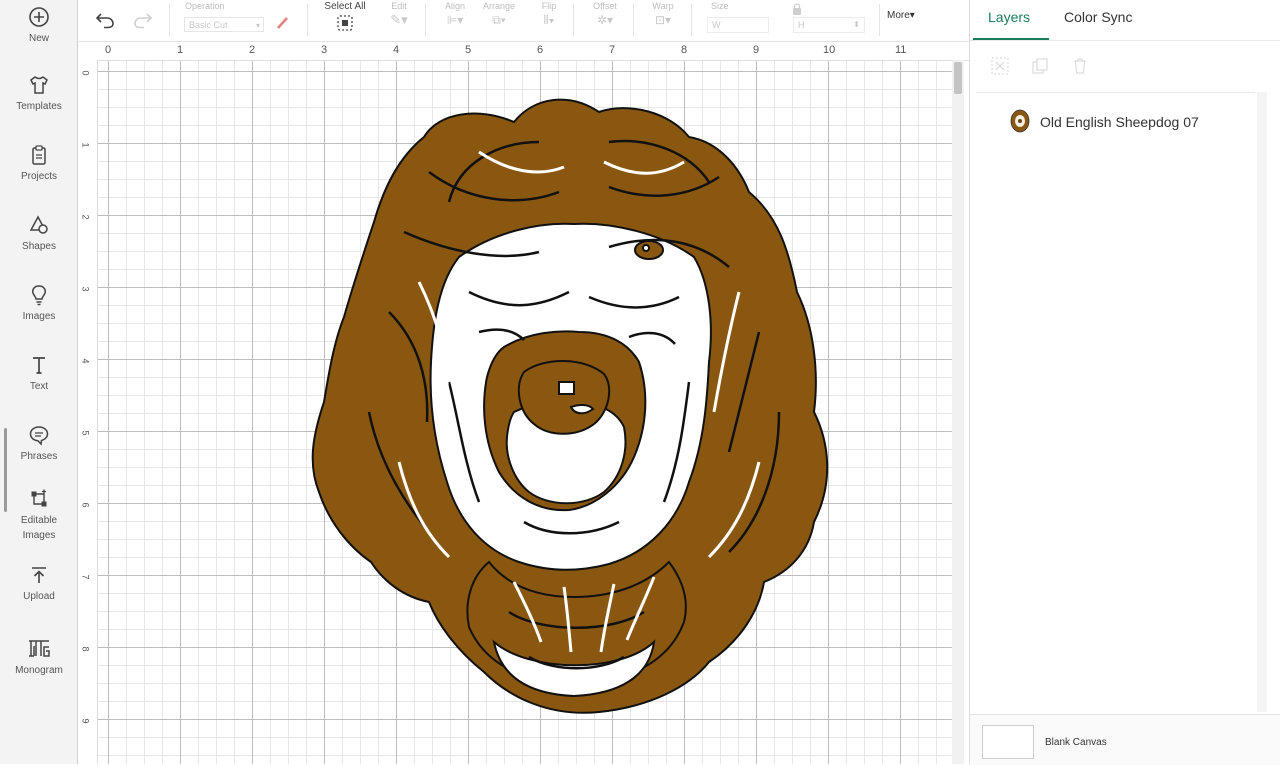  What do you see at coordinates (499, 6) in the screenshot?
I see `arrange-label: Arrange` at bounding box center [499, 6].